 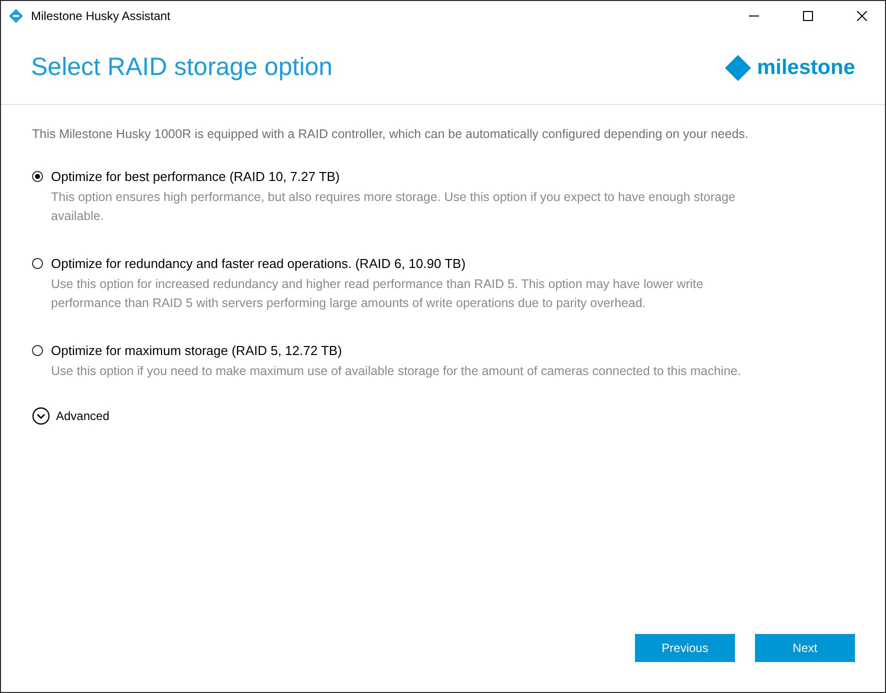 What do you see at coordinates (101, 16) in the screenshot?
I see `window-title: Milestone Husky Assistant` at bounding box center [101, 16].